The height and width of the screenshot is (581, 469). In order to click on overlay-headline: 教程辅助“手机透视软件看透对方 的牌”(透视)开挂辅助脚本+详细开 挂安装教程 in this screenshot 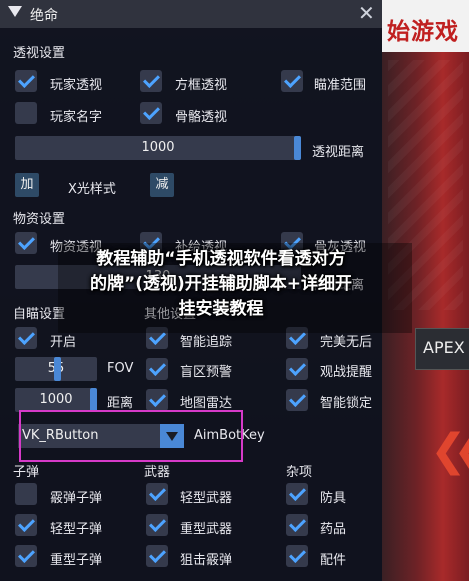, I will do `click(221, 284)`.